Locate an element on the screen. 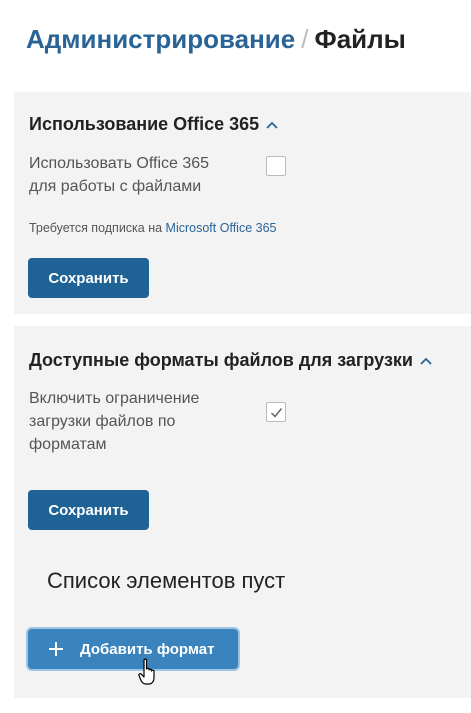 The width and height of the screenshot is (471, 713). add-format-label: Добавить формат is located at coordinates (147, 649).